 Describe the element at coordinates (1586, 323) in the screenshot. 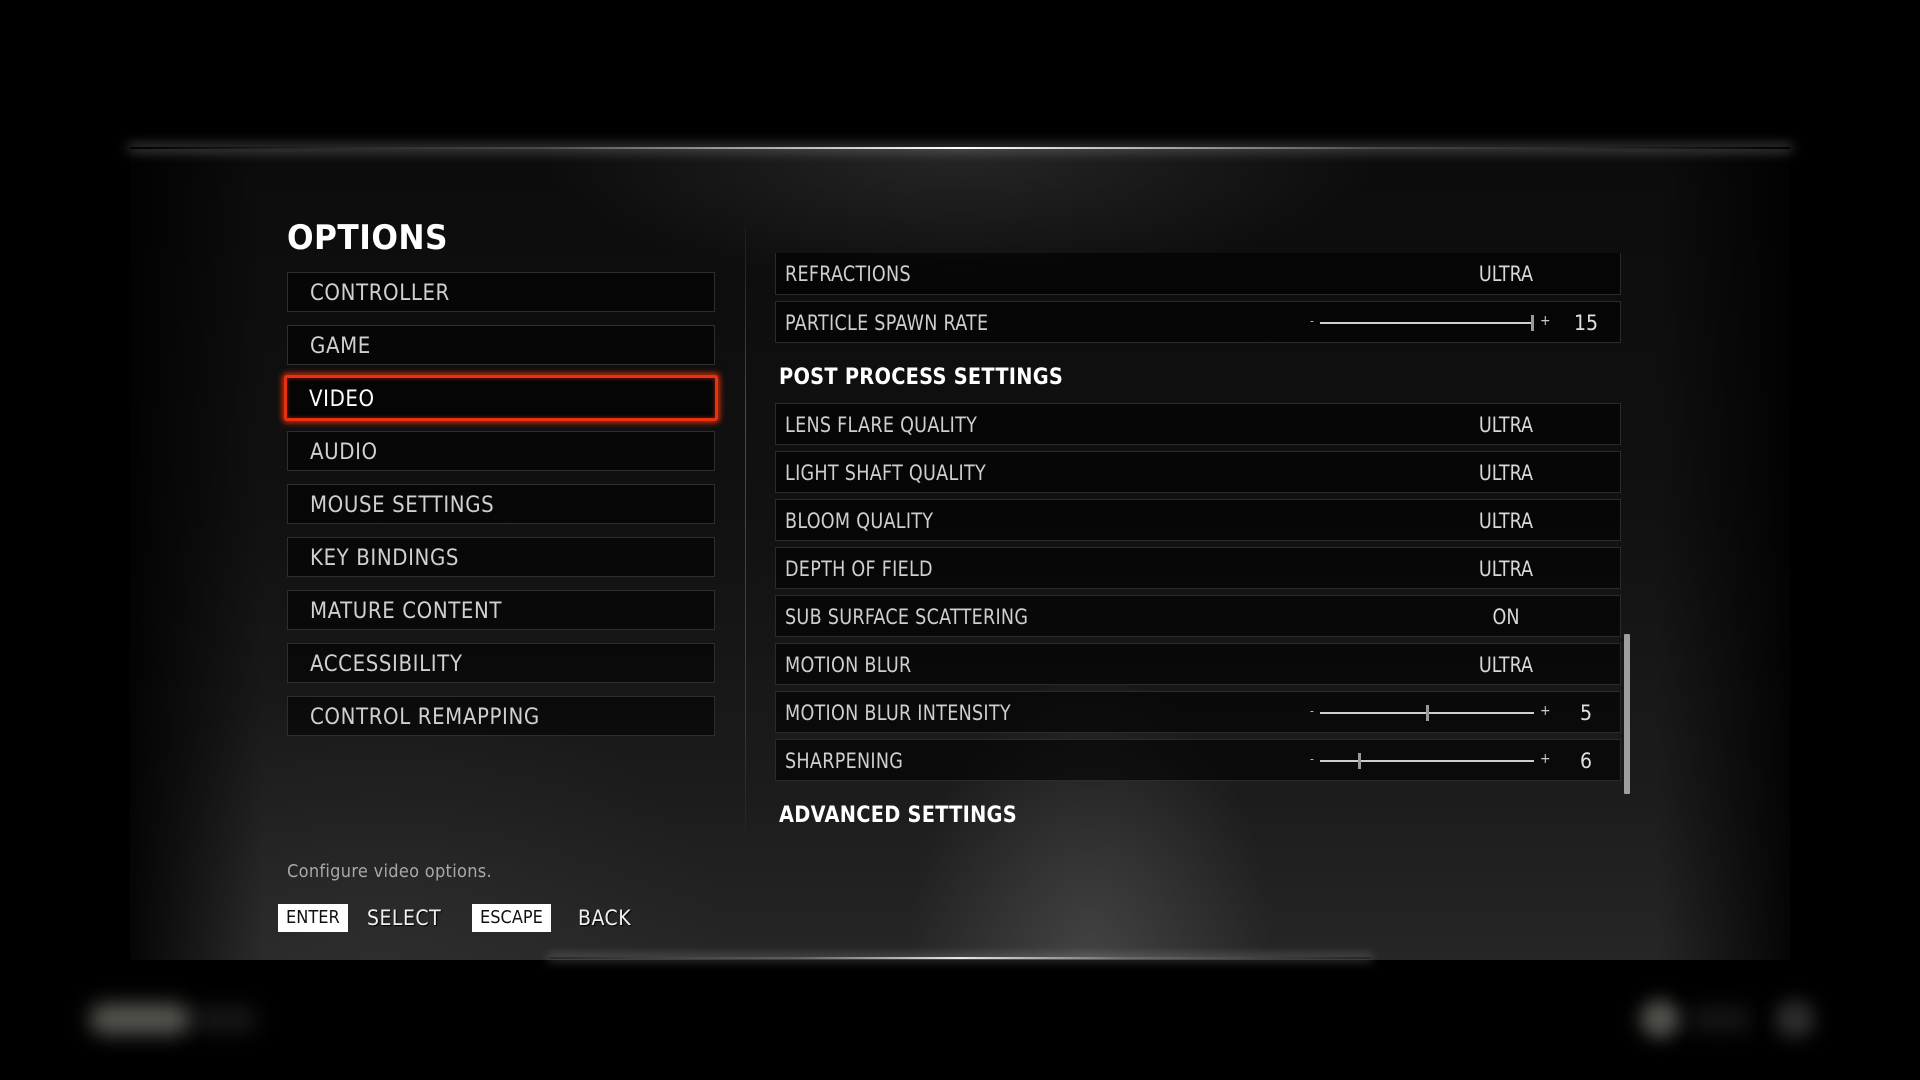

I see `setting-value: 15` at that location.